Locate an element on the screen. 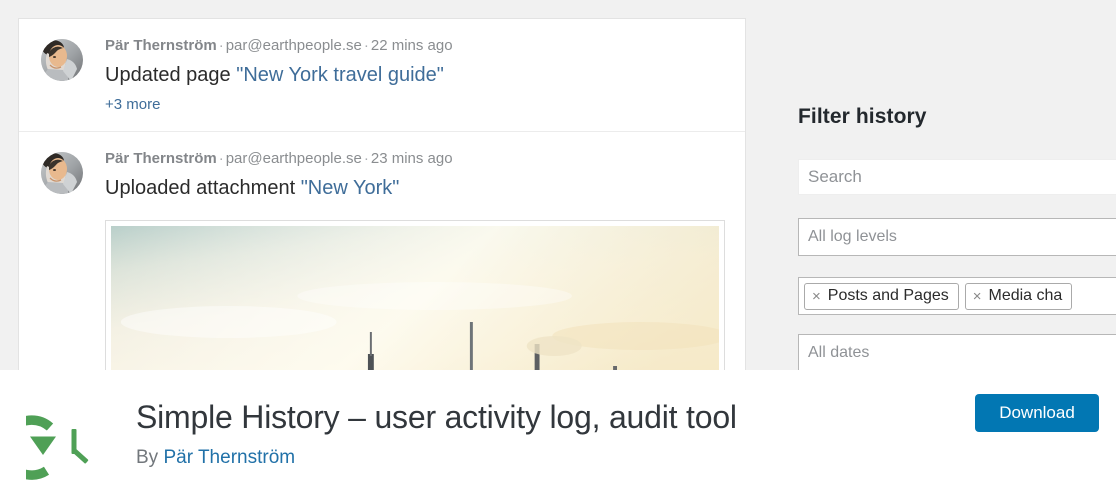 This screenshot has height=502, width=1116. date-range-value: All dates is located at coordinates (839, 352).